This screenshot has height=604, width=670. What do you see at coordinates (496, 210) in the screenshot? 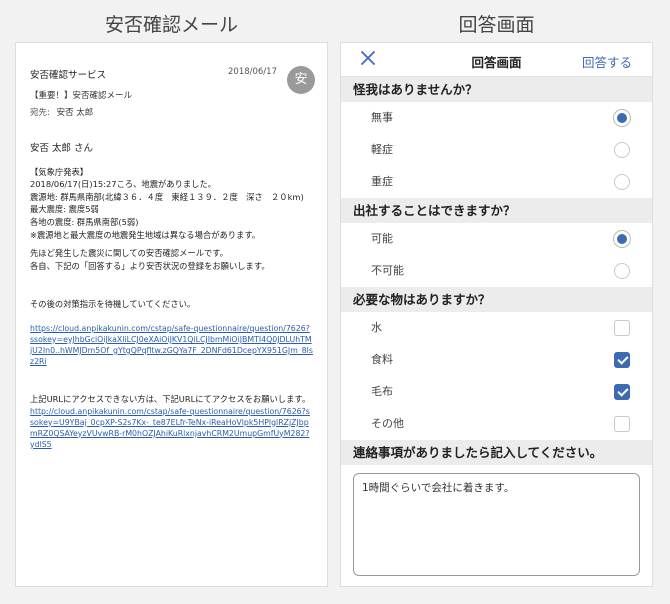
I see `attendance-question: 出社することはできますか？` at bounding box center [496, 210].